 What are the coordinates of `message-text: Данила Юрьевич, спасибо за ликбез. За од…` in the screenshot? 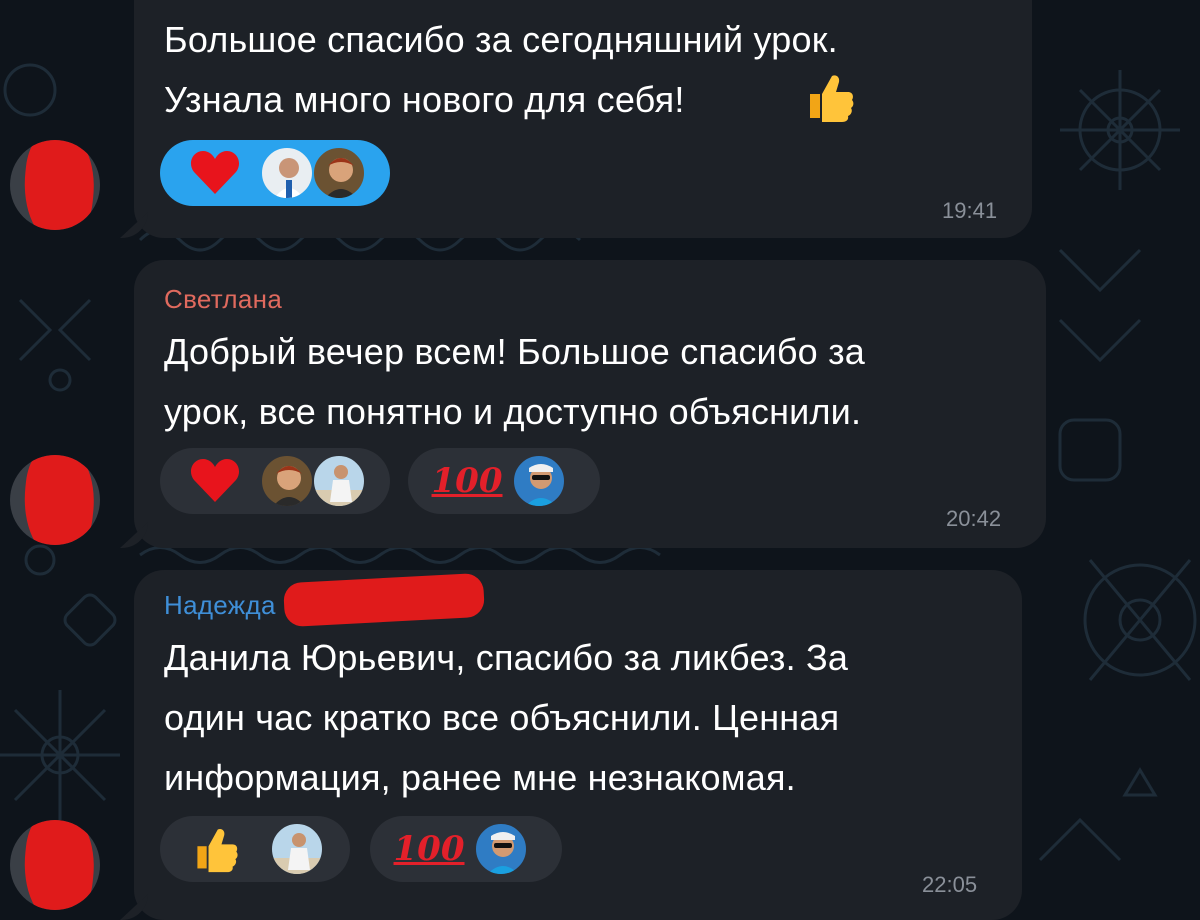 It's located at (506, 717).